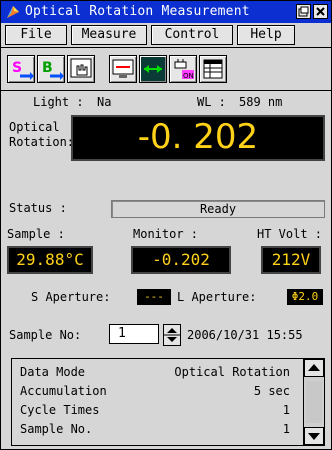 This screenshot has height=450, width=332. I want to click on list-item: Cycle Times 1, so click(155, 410).